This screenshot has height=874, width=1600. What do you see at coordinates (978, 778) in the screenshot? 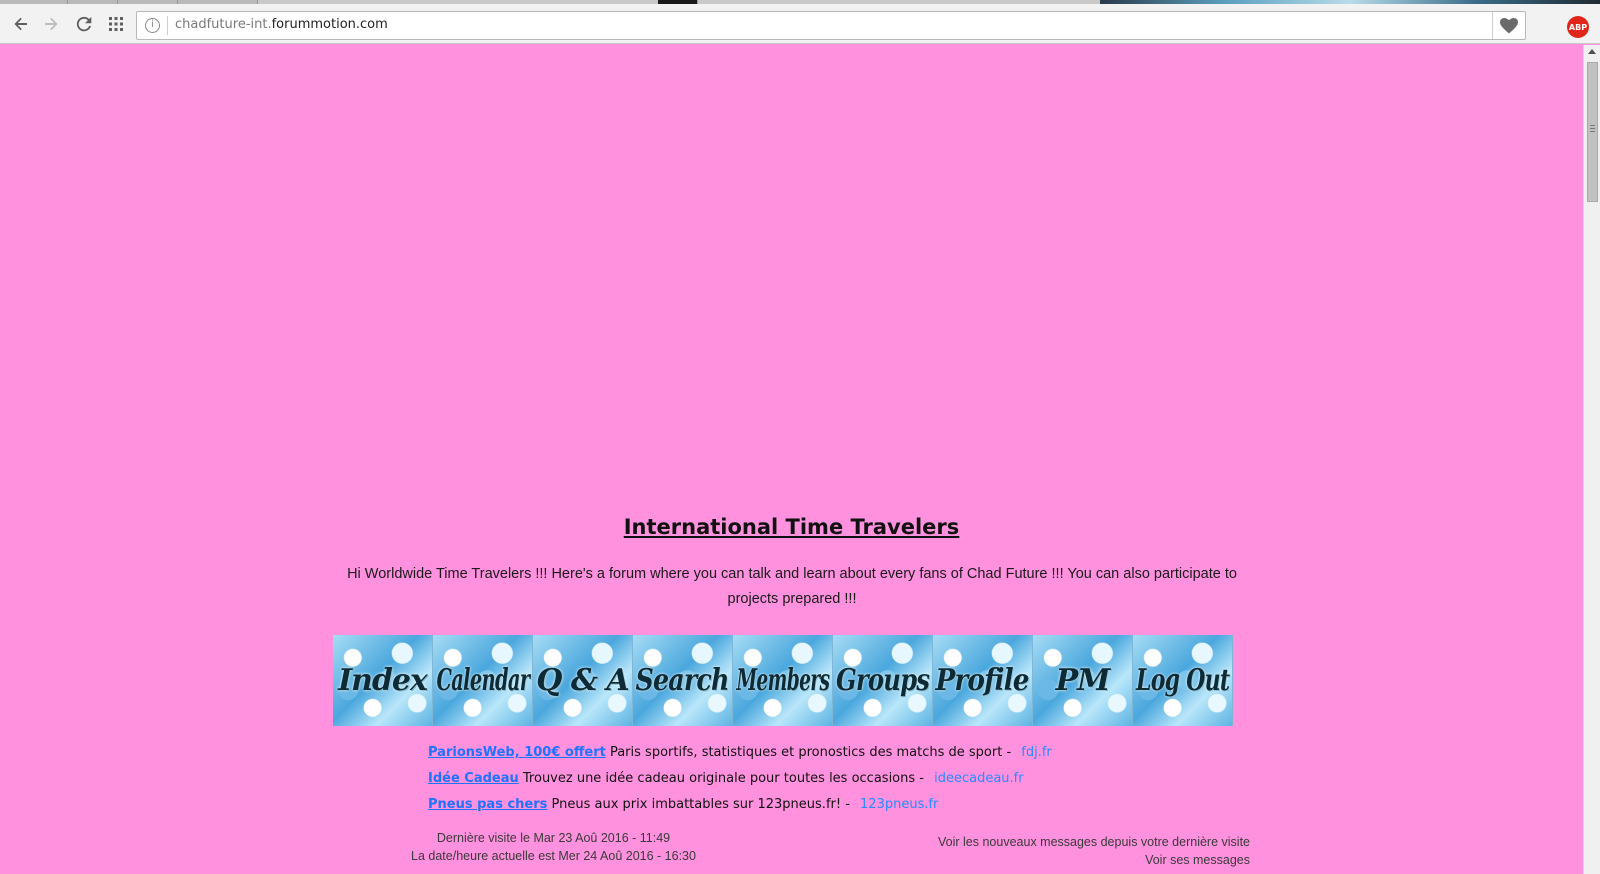
I see `ad-domain: ideecadeau.fr` at bounding box center [978, 778].